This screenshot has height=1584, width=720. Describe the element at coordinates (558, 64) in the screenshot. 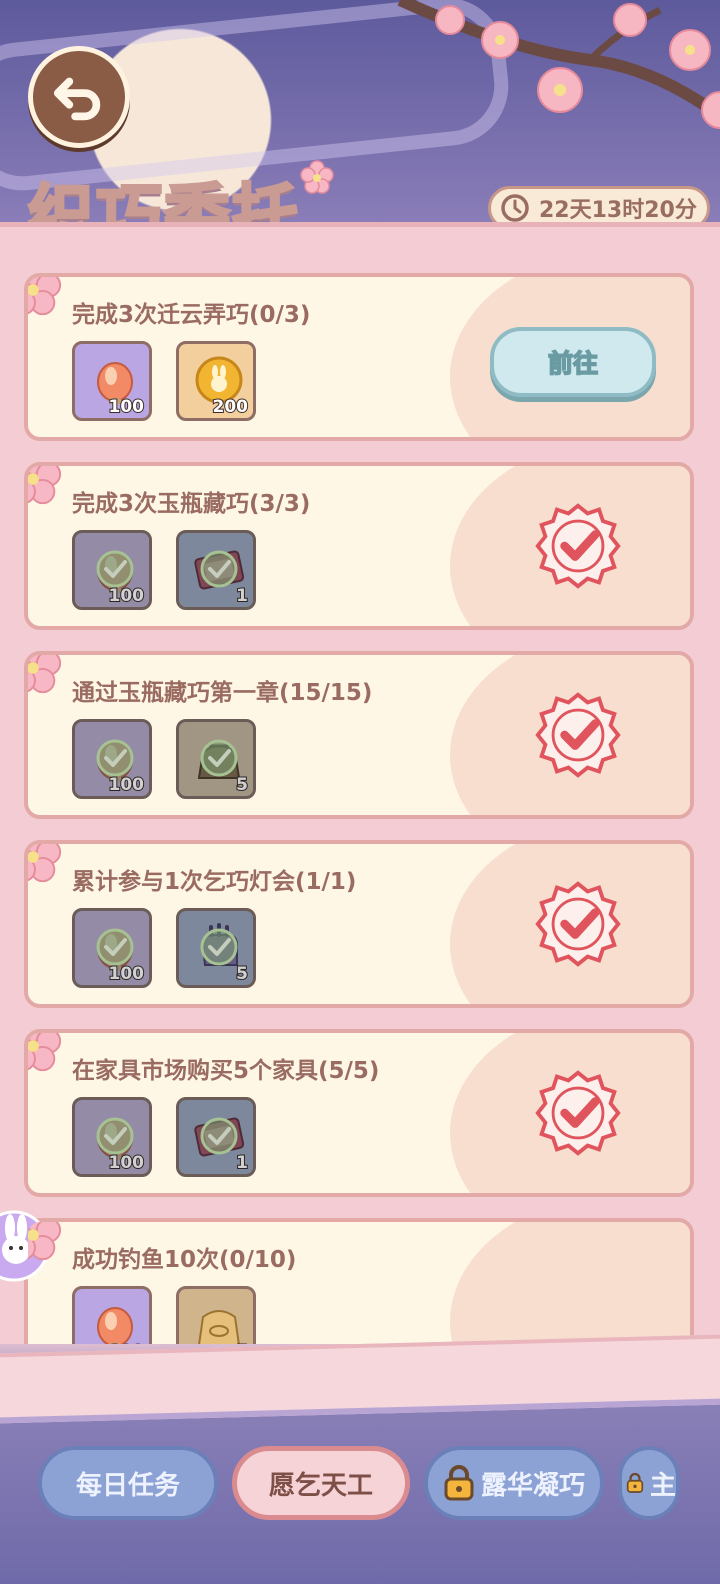

I see `plum-blossom-branch` at that location.